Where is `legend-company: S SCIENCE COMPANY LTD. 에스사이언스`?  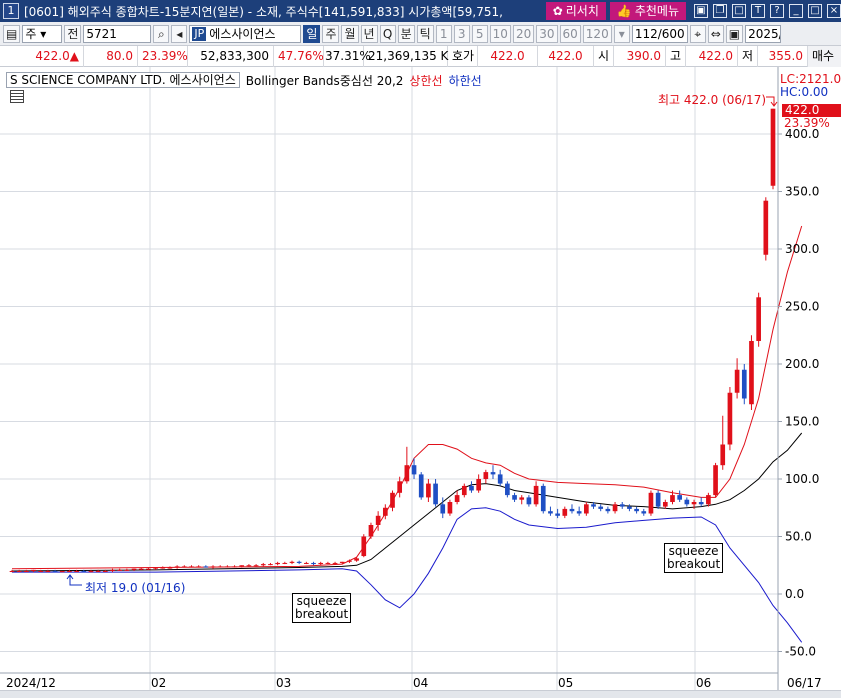 legend-company: S SCIENCE COMPANY LTD. 에스사이언스 is located at coordinates (123, 80).